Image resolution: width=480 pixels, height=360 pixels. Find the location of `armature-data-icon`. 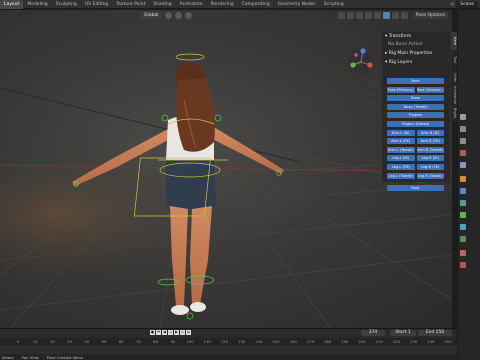

armature-data-icon is located at coordinates (463, 215).